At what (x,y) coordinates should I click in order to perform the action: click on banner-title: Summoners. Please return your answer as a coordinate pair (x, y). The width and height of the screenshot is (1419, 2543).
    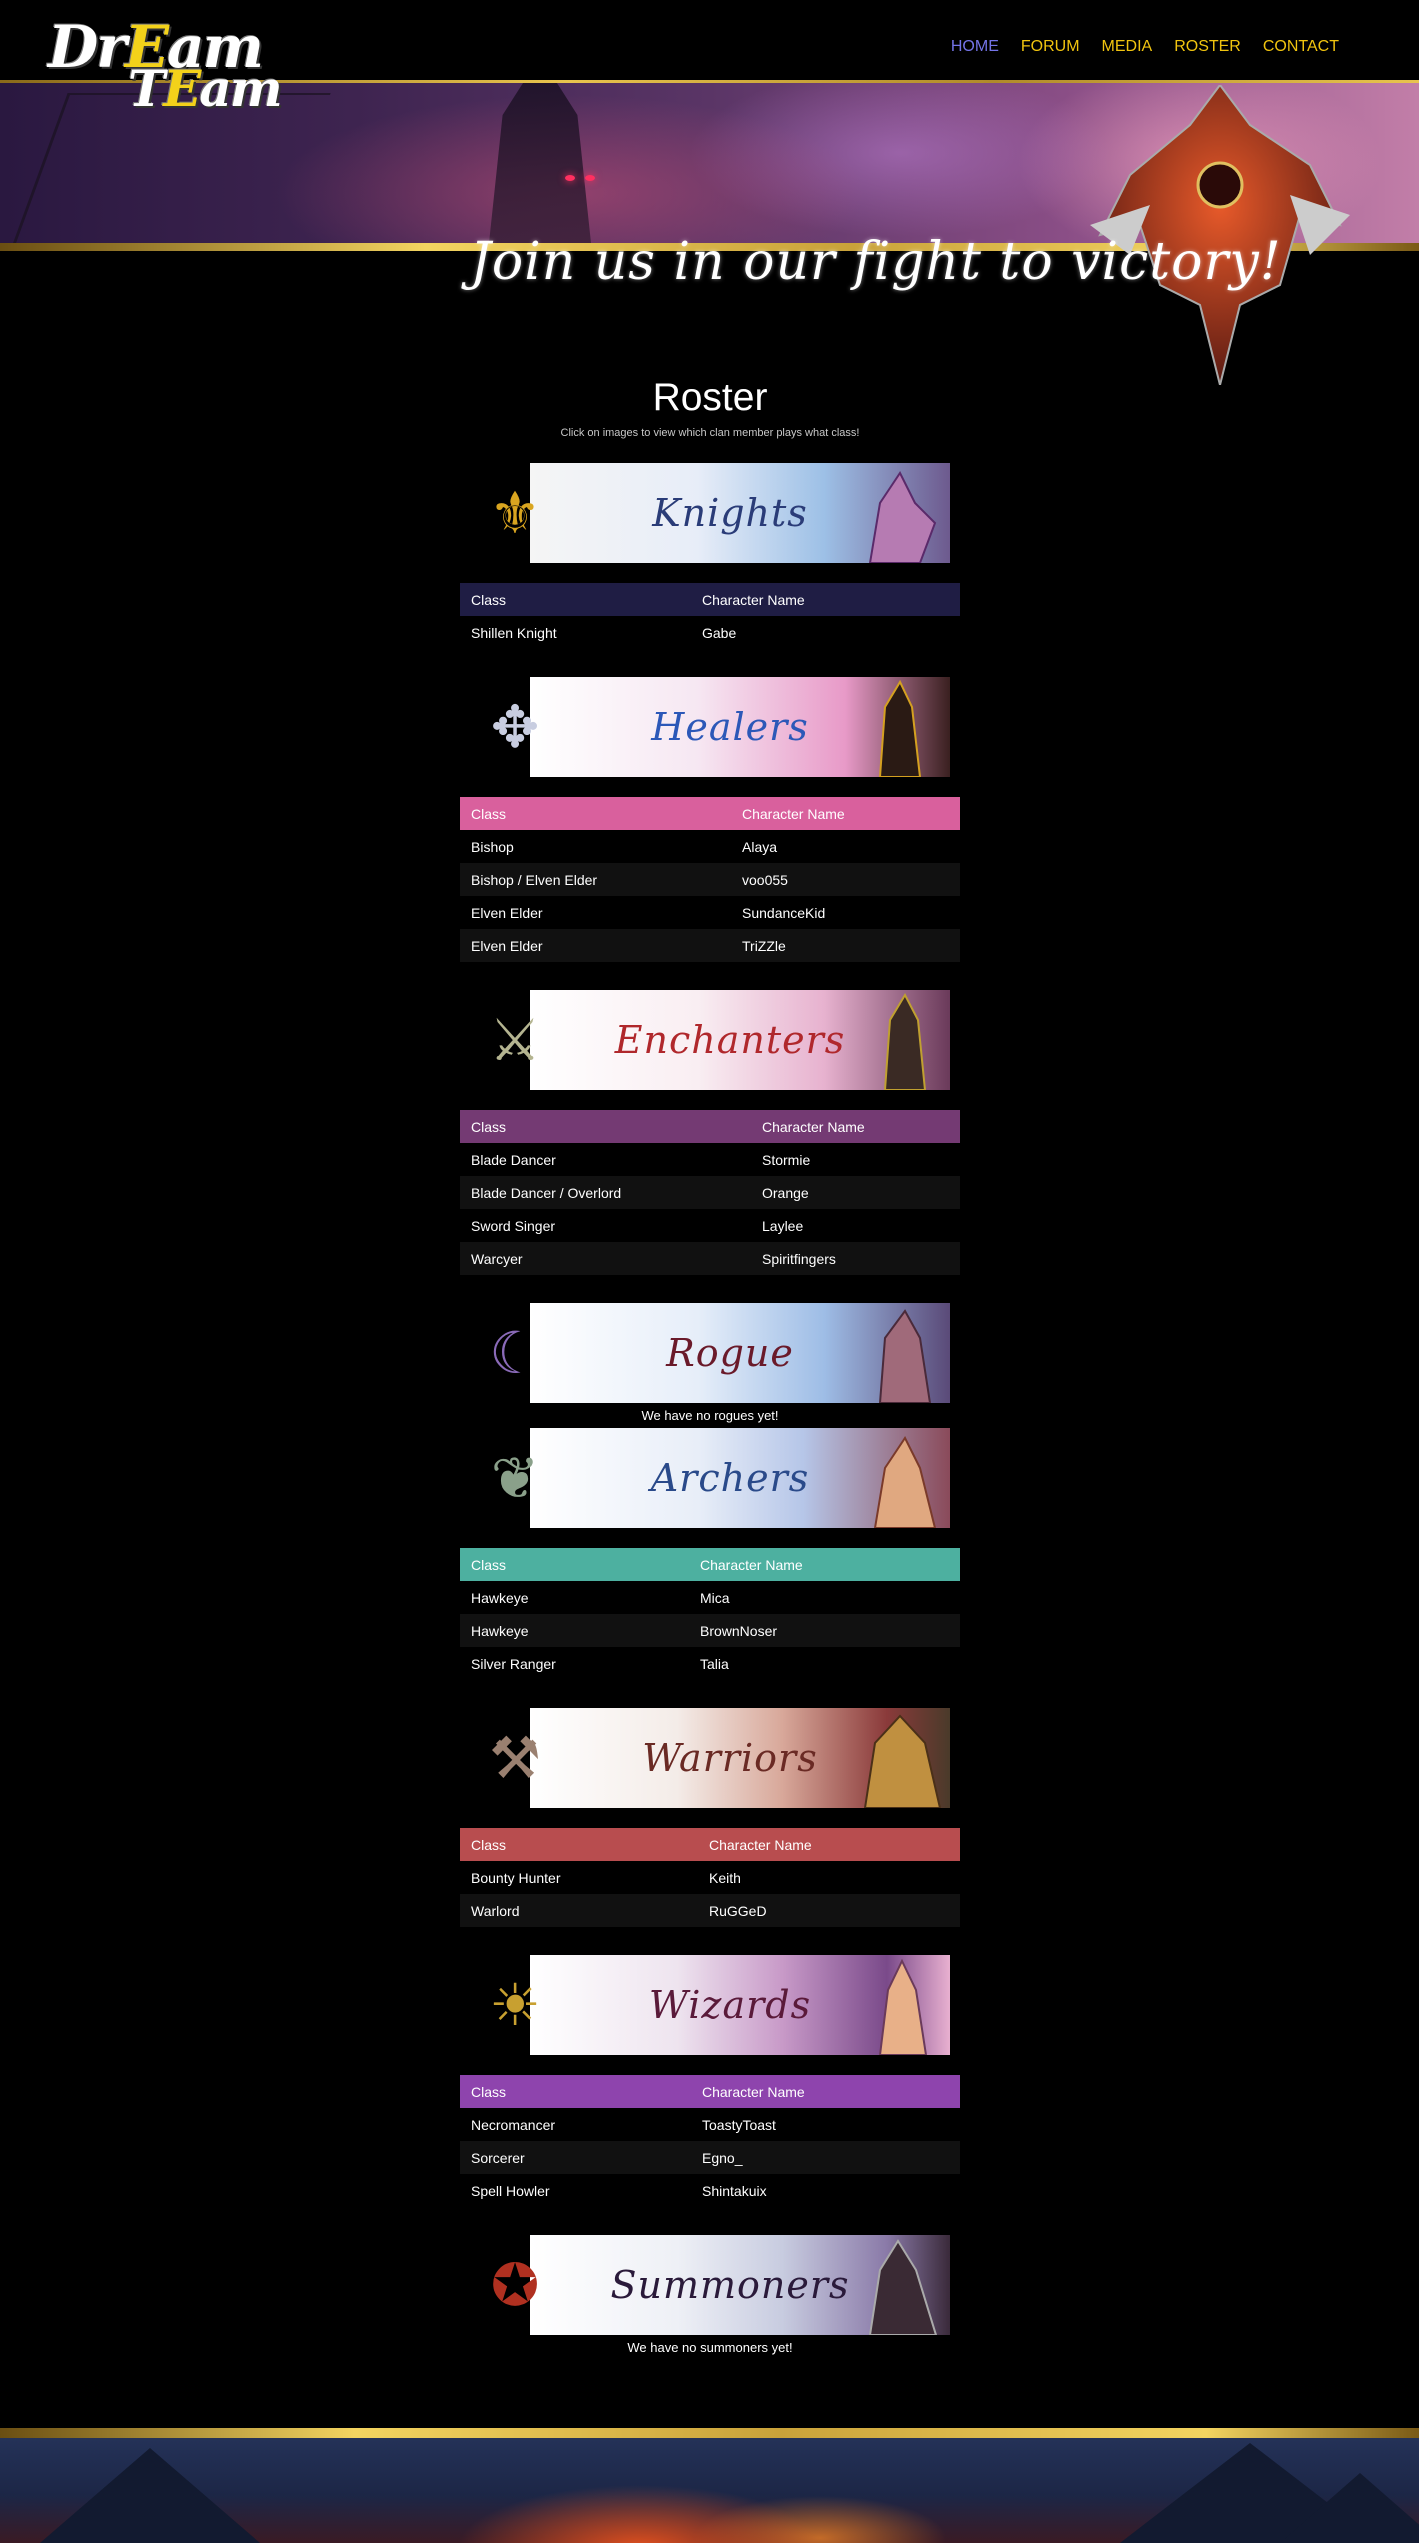
    Looking at the image, I should click on (730, 2285).